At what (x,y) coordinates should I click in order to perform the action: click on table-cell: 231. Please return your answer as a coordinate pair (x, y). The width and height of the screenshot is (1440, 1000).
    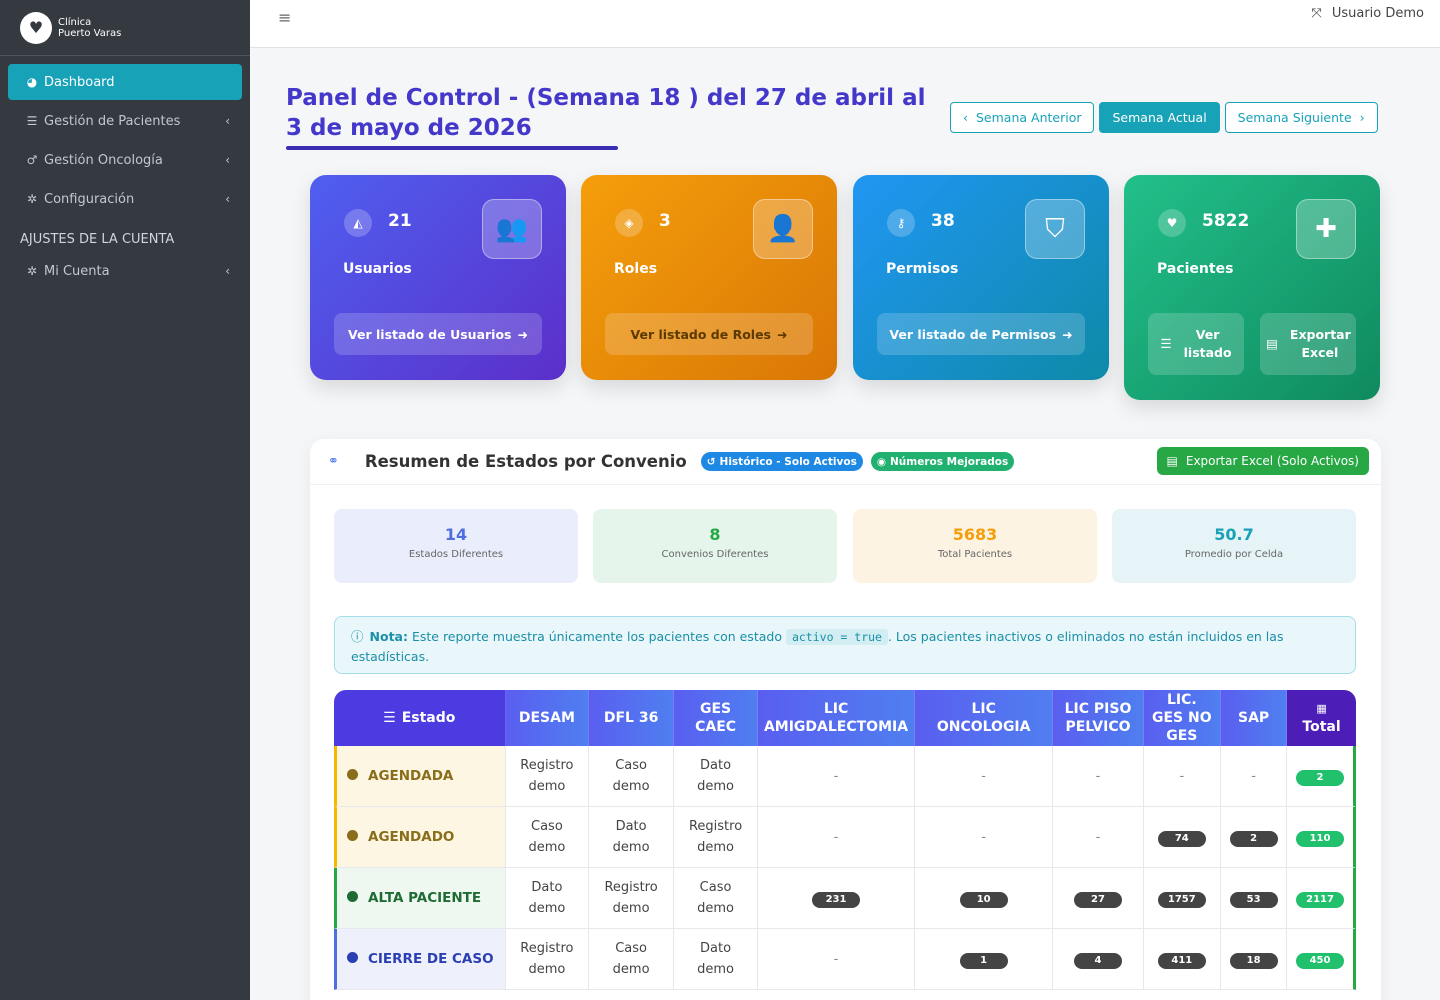
    Looking at the image, I should click on (836, 898).